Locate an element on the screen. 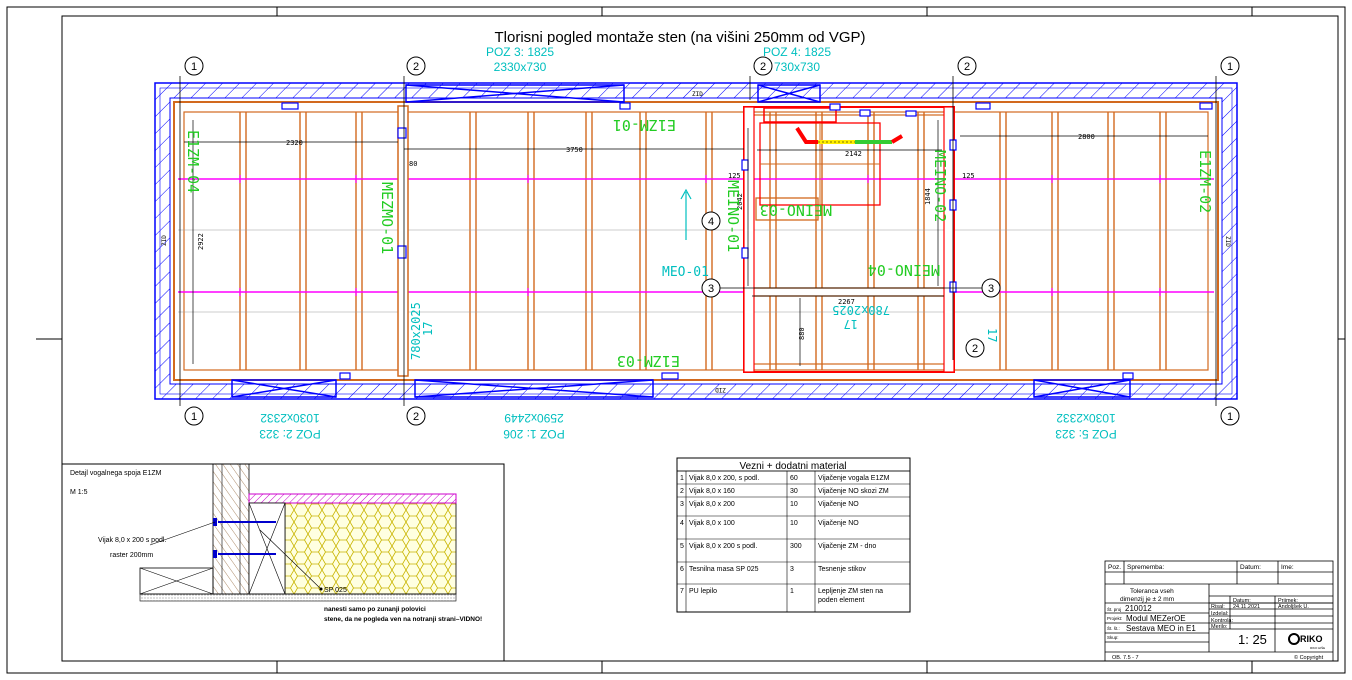 This screenshot has height=680, width=1352. tb-copyright: © Copyright is located at coordinates (1309, 657).